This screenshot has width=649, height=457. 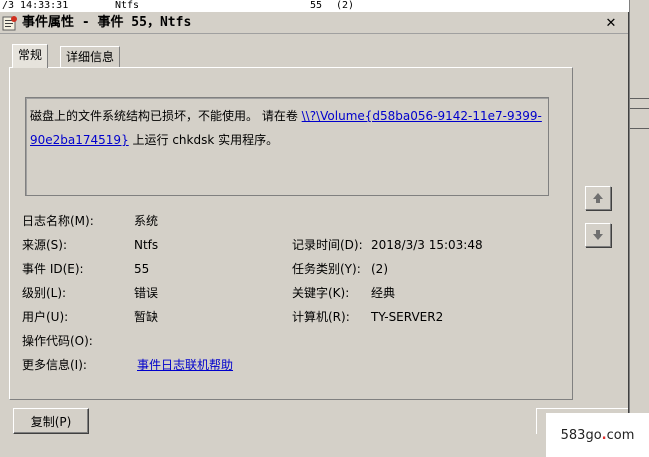 I want to click on opcode-label: 操作代码(O):, so click(x=57, y=341).